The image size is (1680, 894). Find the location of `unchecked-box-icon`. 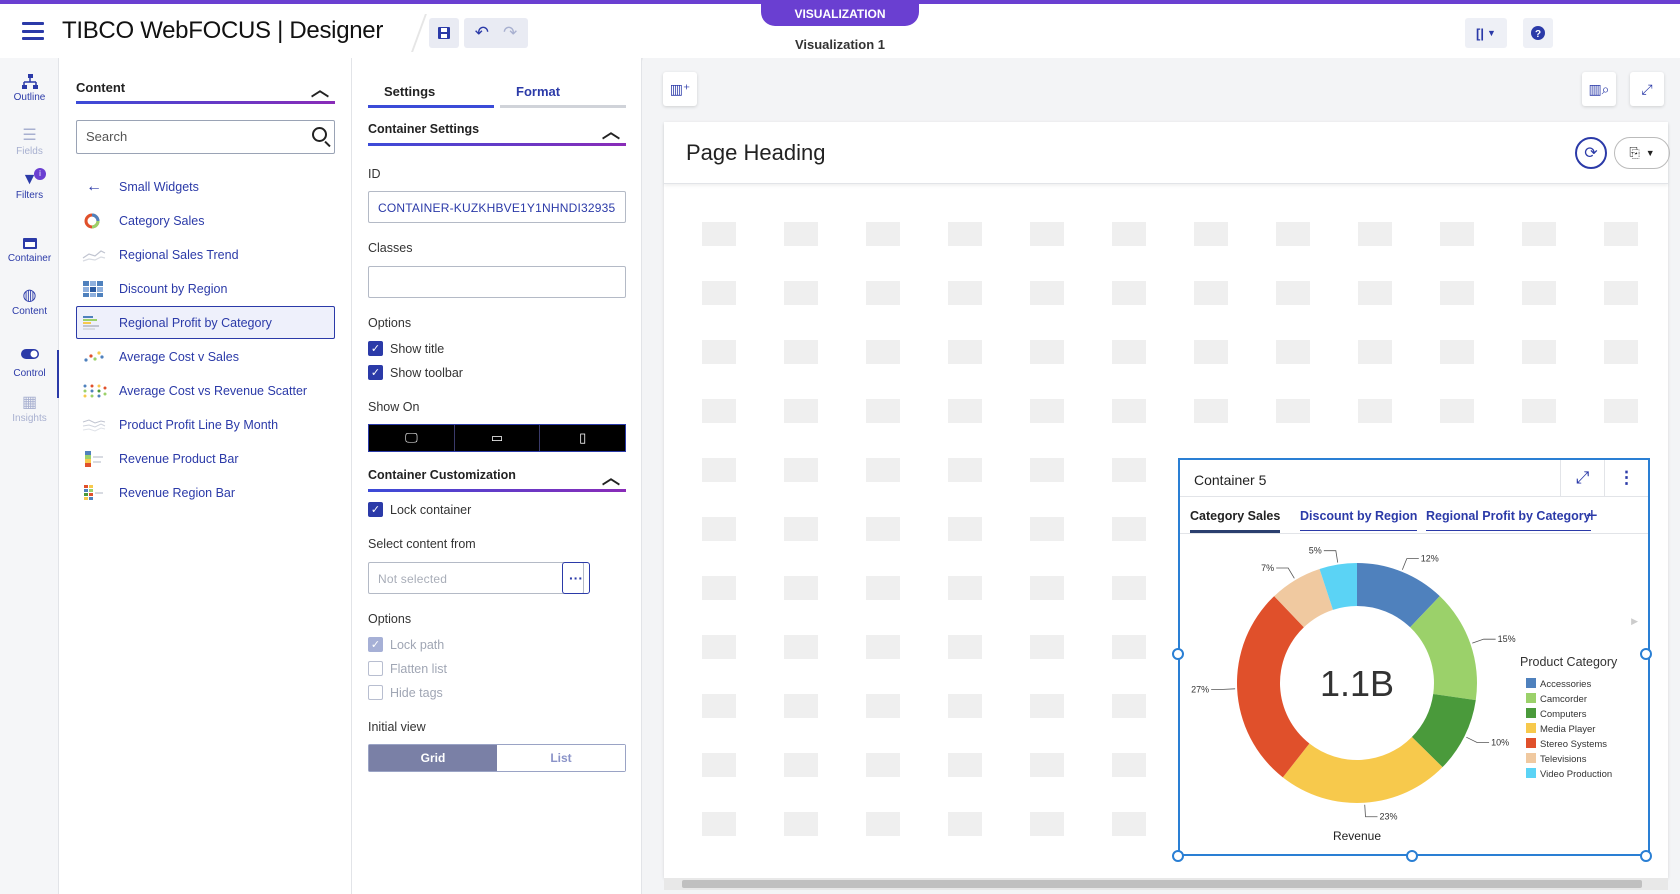

unchecked-box-icon is located at coordinates (375, 668).